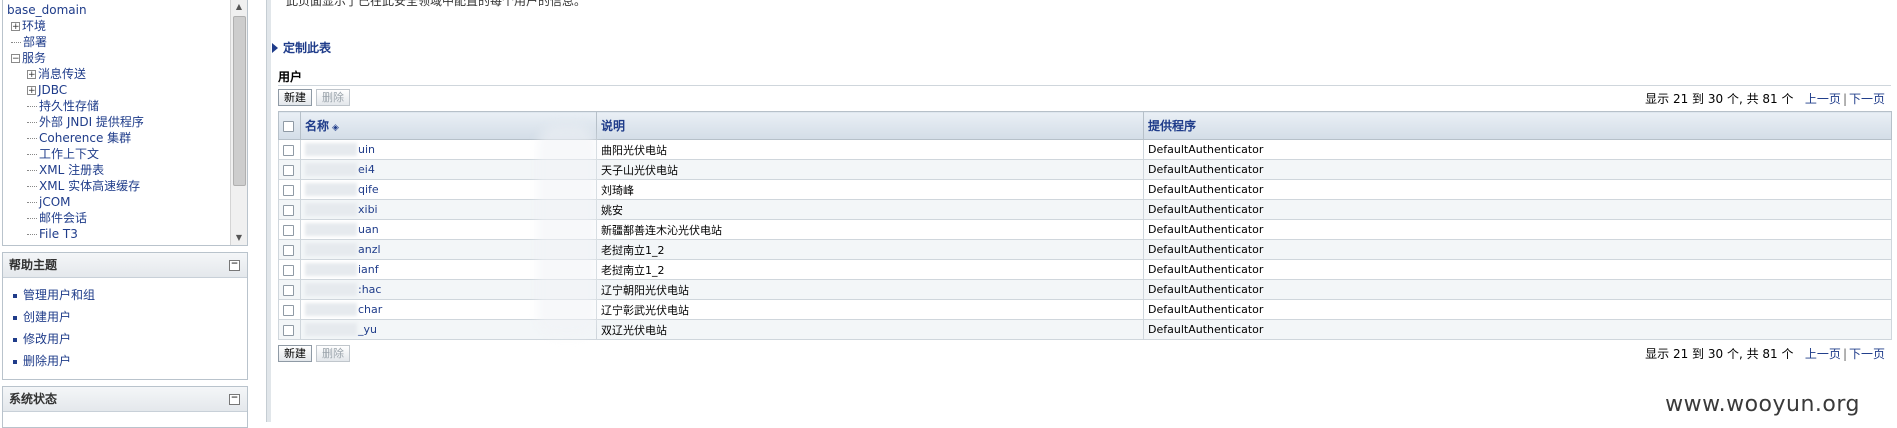 The width and height of the screenshot is (1897, 428). I want to click on column-header-provider: 提供程序, so click(1517, 125).